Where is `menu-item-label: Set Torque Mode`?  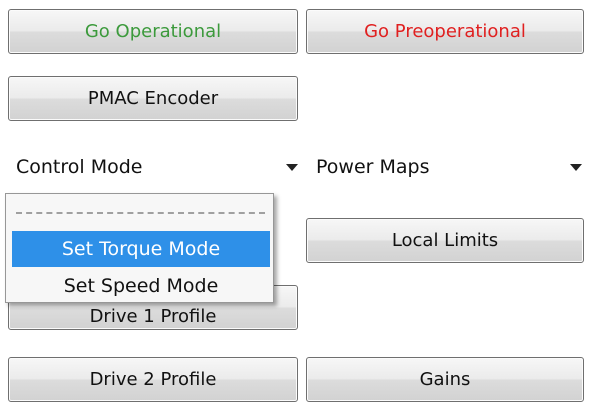 menu-item-label: Set Torque Mode is located at coordinates (141, 249).